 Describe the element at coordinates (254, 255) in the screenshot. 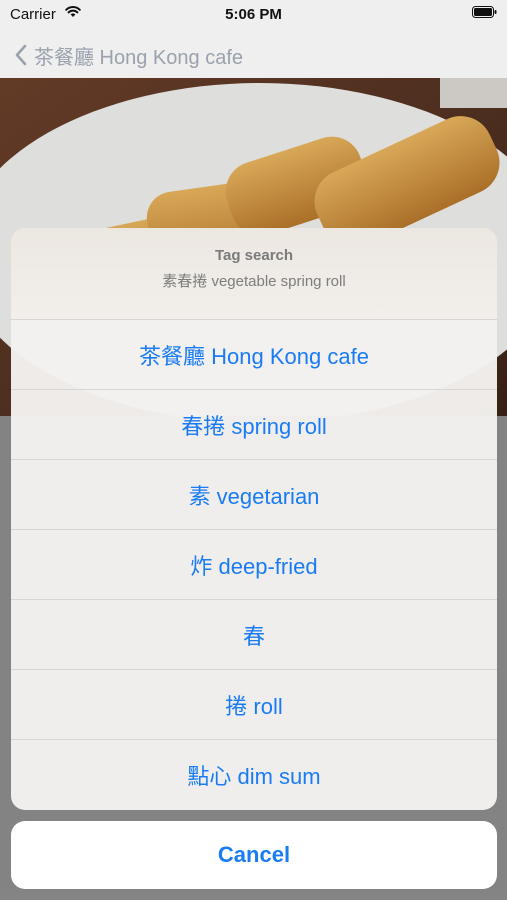

I see `action-sheet-title: Tag search` at that location.